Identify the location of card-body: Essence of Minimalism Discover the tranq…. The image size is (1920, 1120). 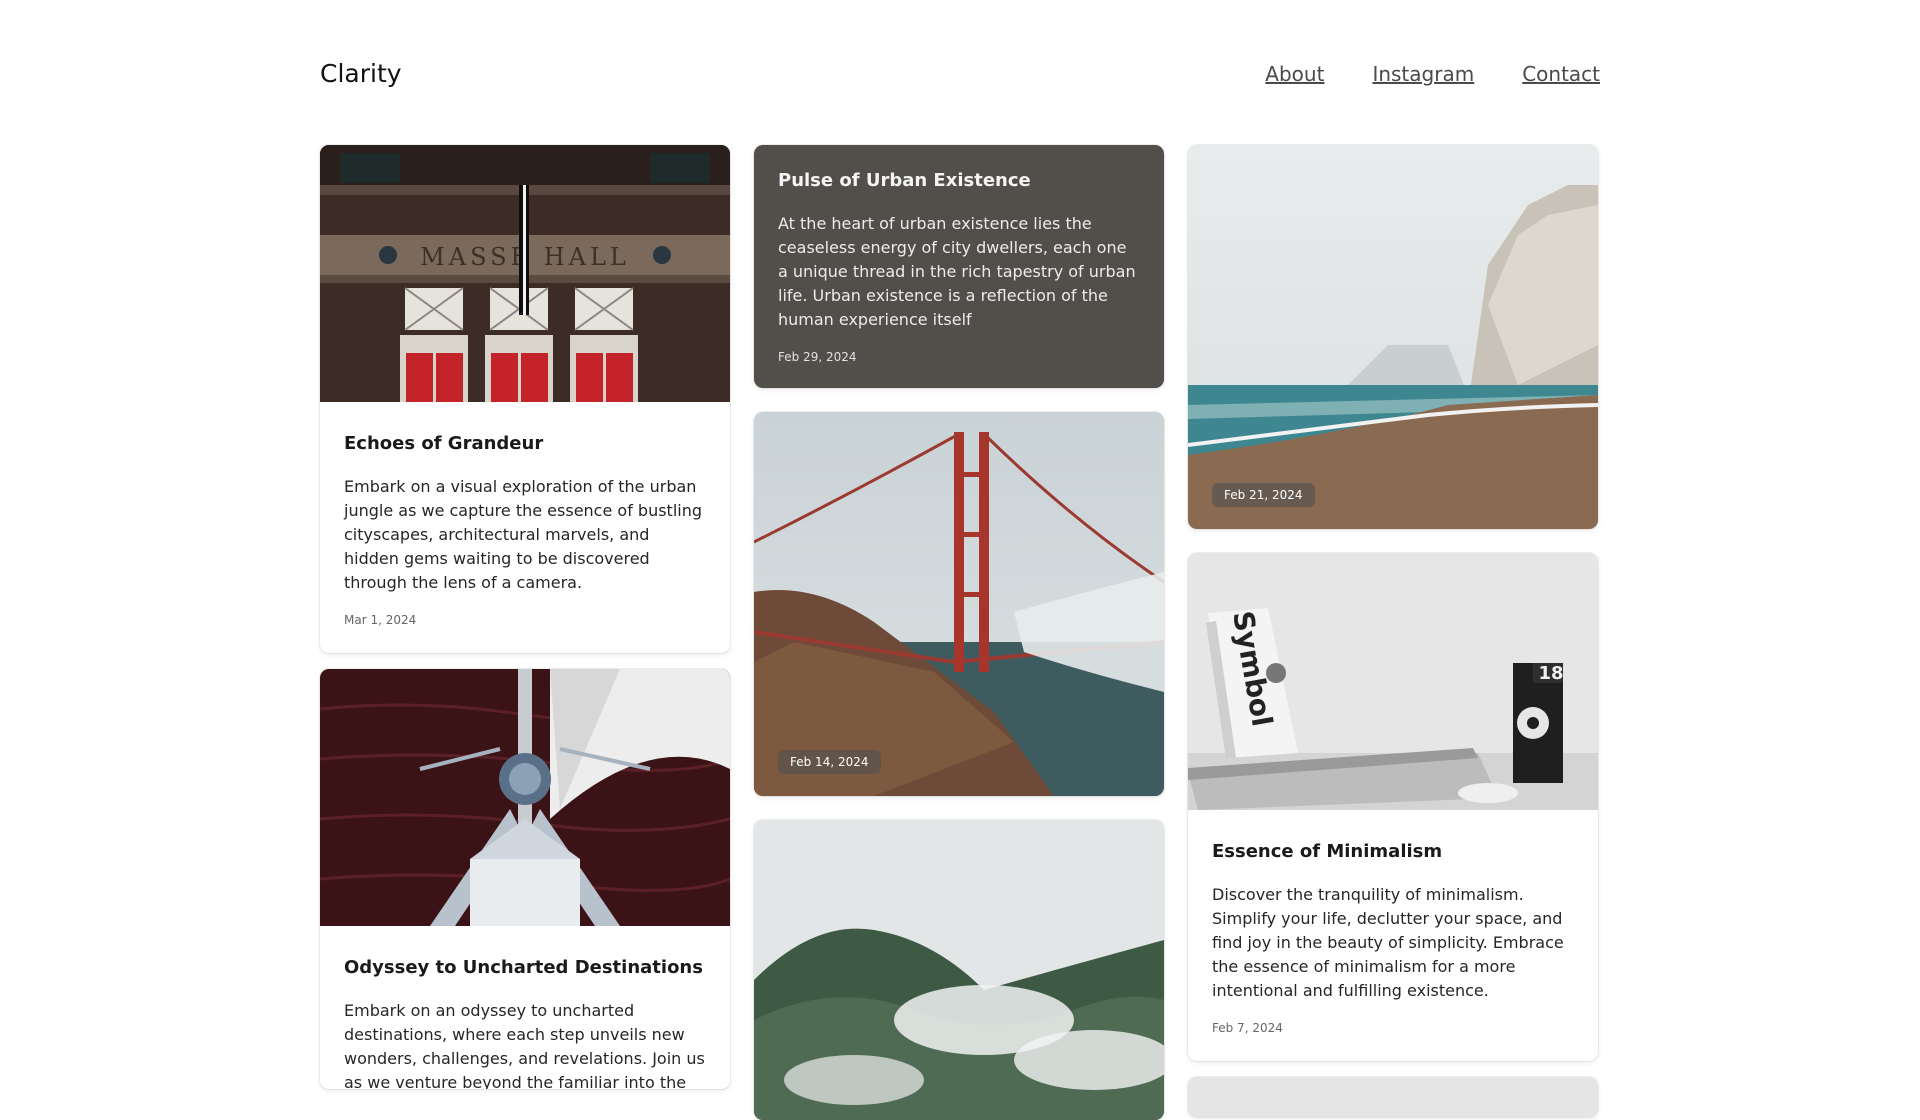
(1393, 935).